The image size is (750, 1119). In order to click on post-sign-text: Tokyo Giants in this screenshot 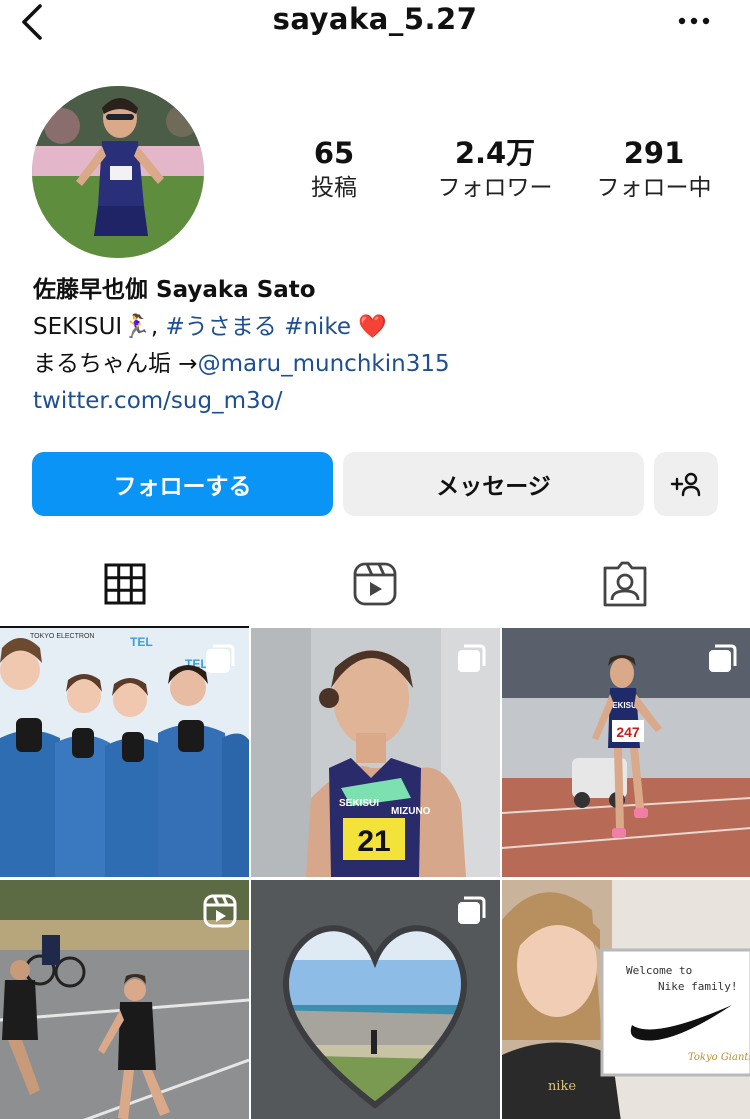, I will do `click(719, 1057)`.